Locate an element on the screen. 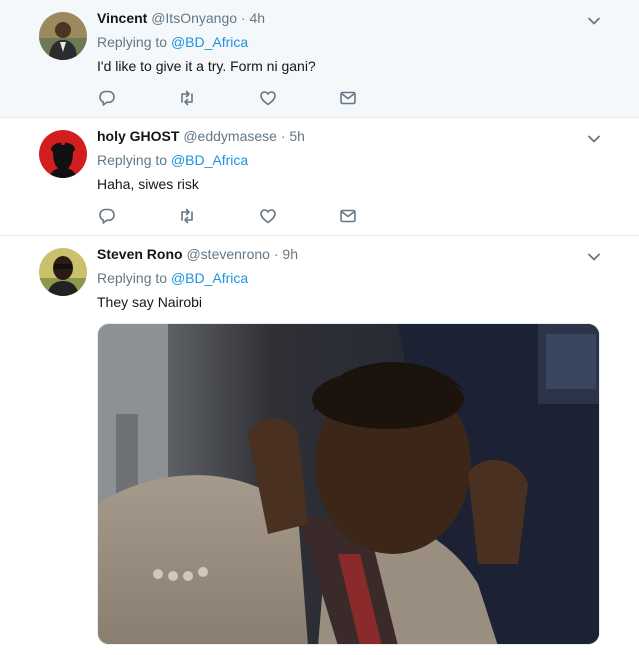  tweet-text: Haha, siwes risk is located at coordinates (148, 184).